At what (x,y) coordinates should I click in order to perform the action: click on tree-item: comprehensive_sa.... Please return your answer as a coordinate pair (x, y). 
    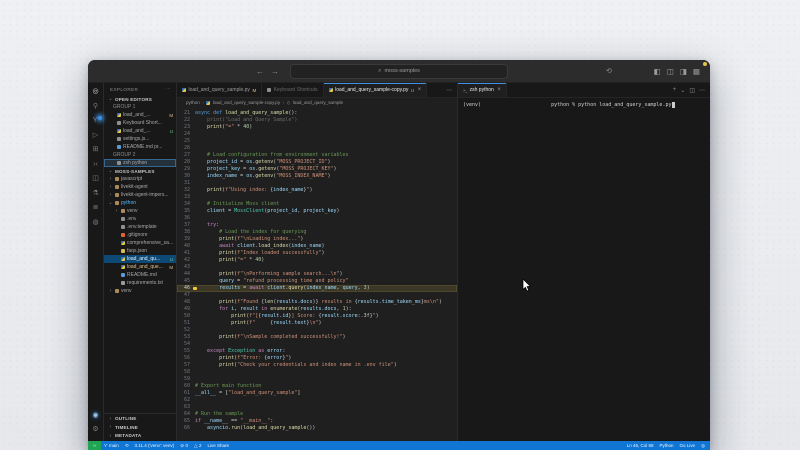
    Looking at the image, I should click on (140, 243).